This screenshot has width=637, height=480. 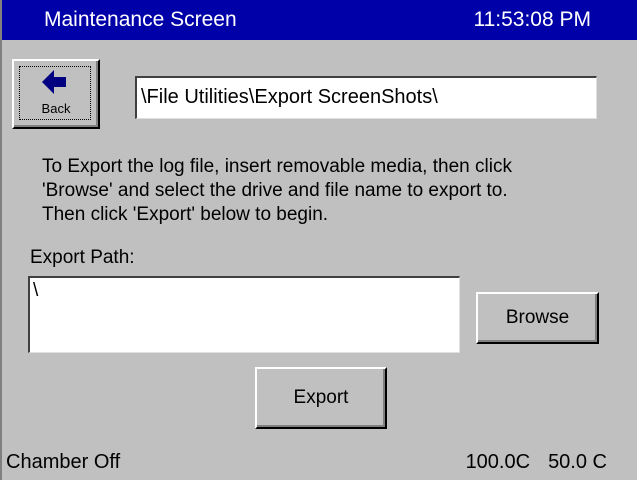 I want to click on temperature-readouts: 100.0C 50.0 C, so click(x=527, y=462).